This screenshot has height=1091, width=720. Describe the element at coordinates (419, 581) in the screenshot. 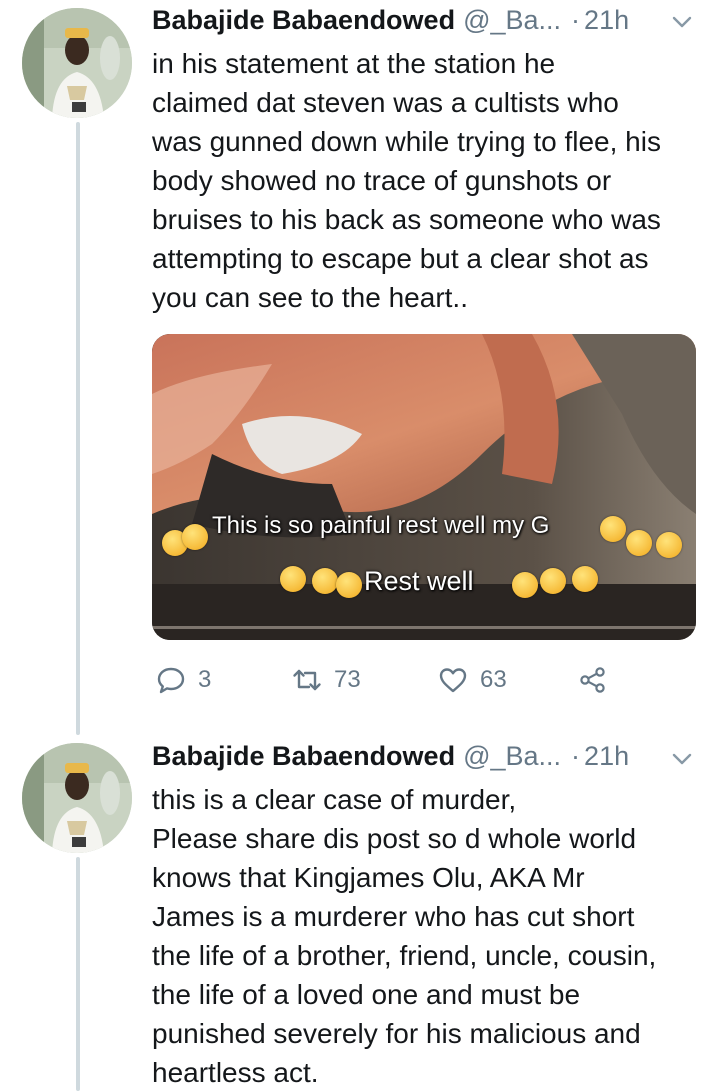

I see `media-caption-secondary: Rest well` at that location.